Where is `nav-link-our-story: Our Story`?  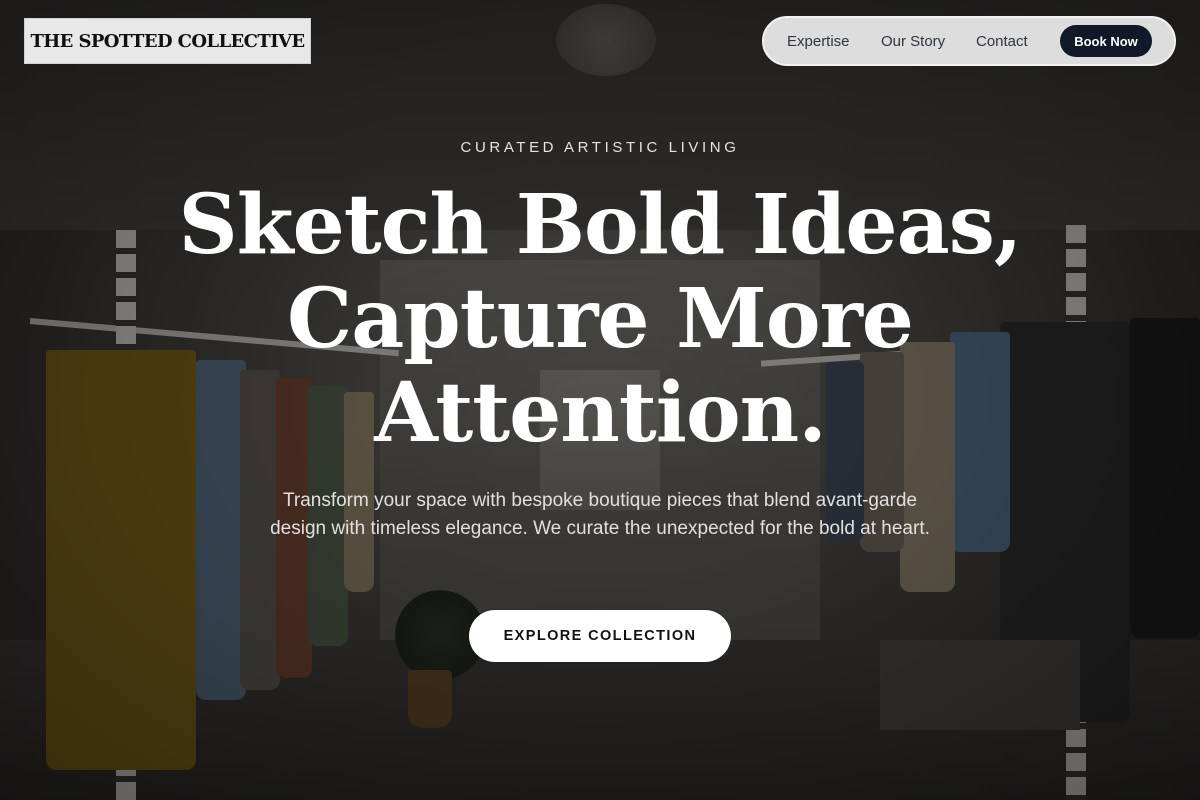 nav-link-our-story: Our Story is located at coordinates (913, 41).